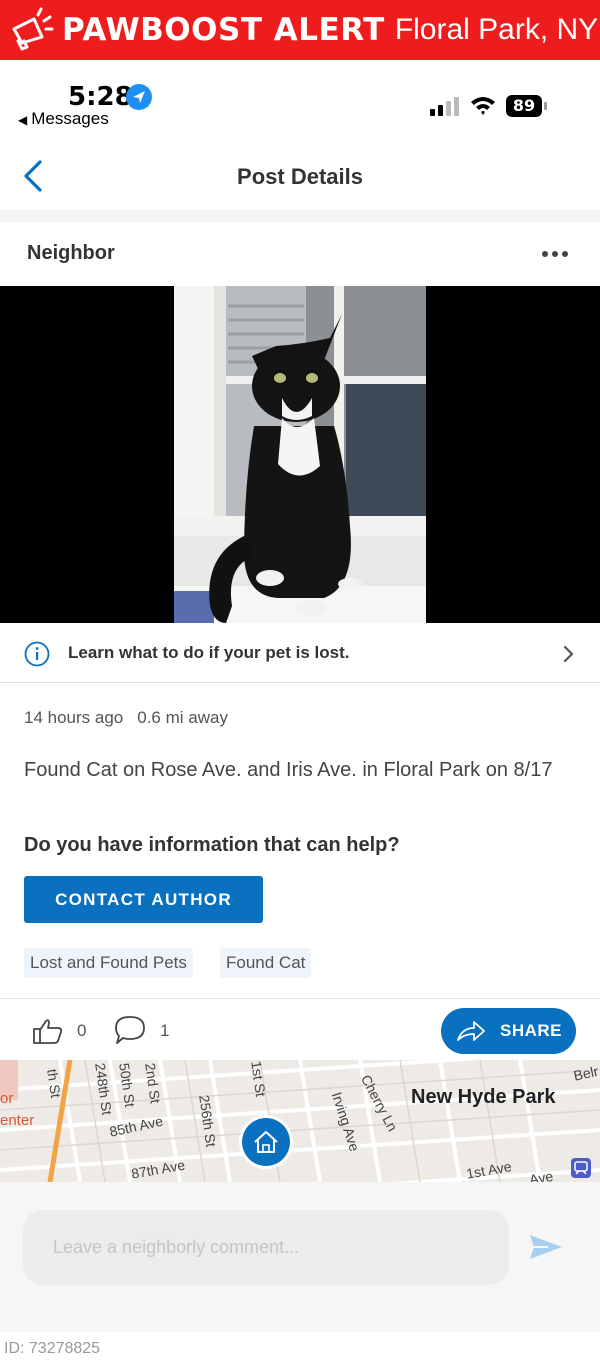 The width and height of the screenshot is (600, 1363). Describe the element at coordinates (300, 216) in the screenshot. I see `divider` at that location.